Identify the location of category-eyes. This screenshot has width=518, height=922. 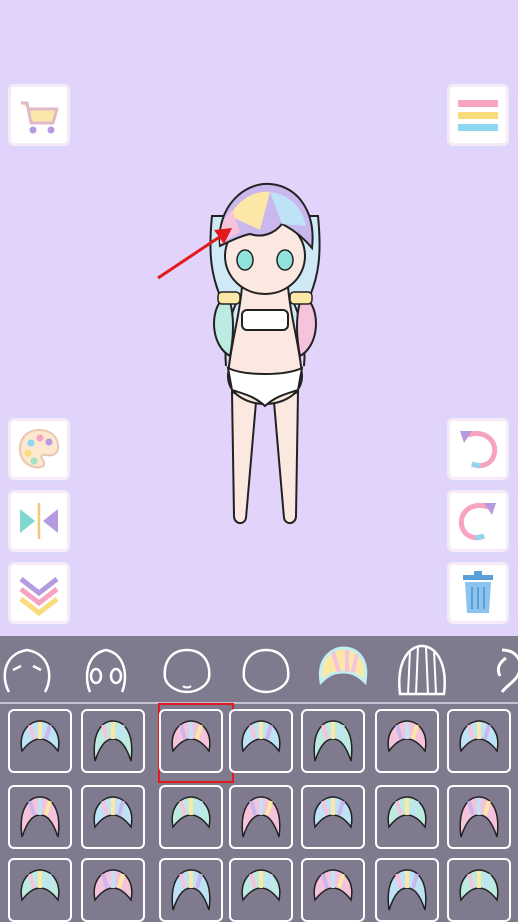
(28, 670).